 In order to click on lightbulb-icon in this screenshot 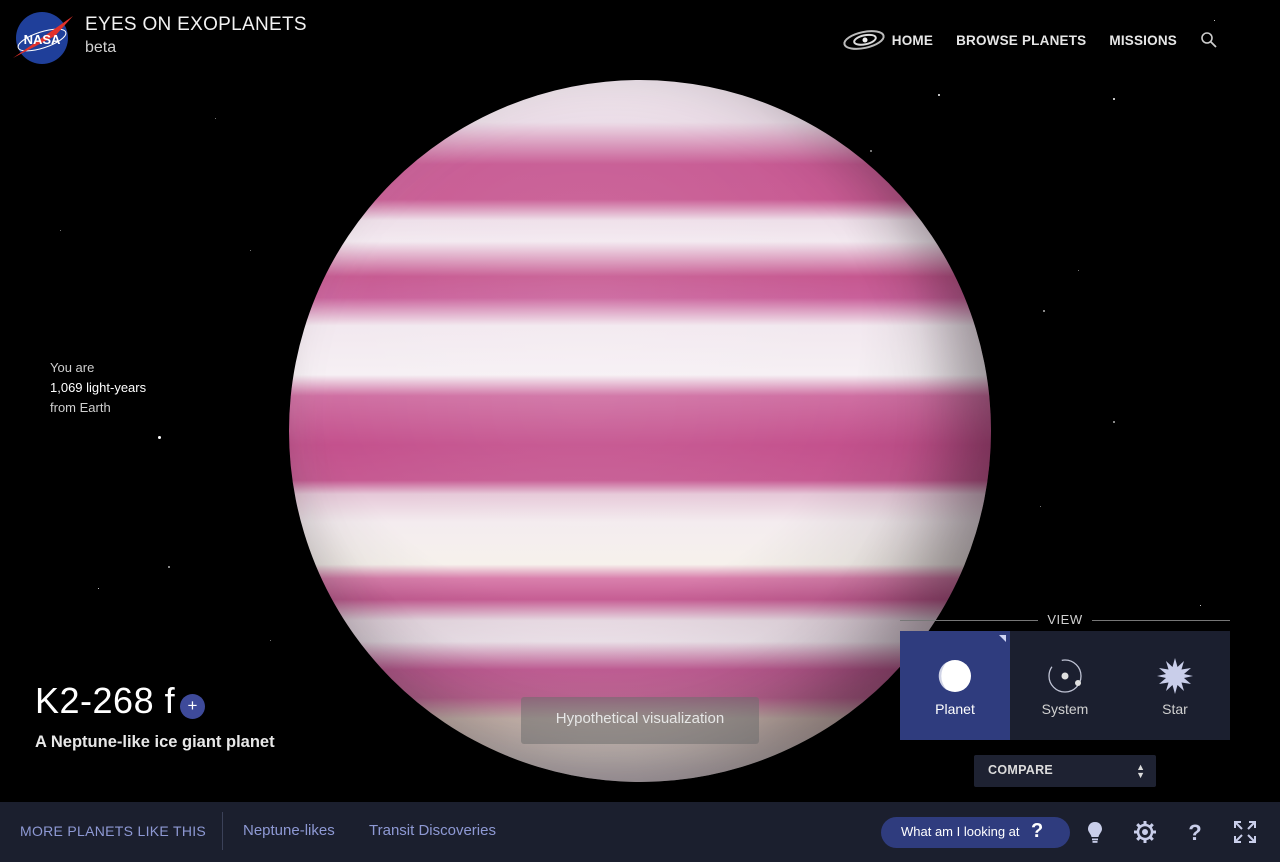, I will do `click(1095, 832)`.